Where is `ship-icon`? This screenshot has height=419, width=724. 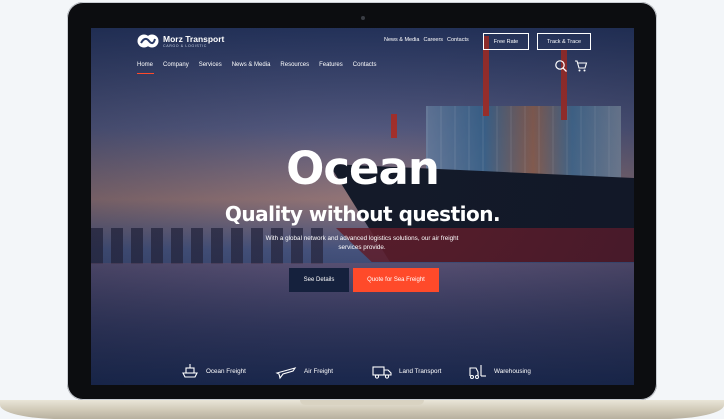 ship-icon is located at coordinates (190, 371).